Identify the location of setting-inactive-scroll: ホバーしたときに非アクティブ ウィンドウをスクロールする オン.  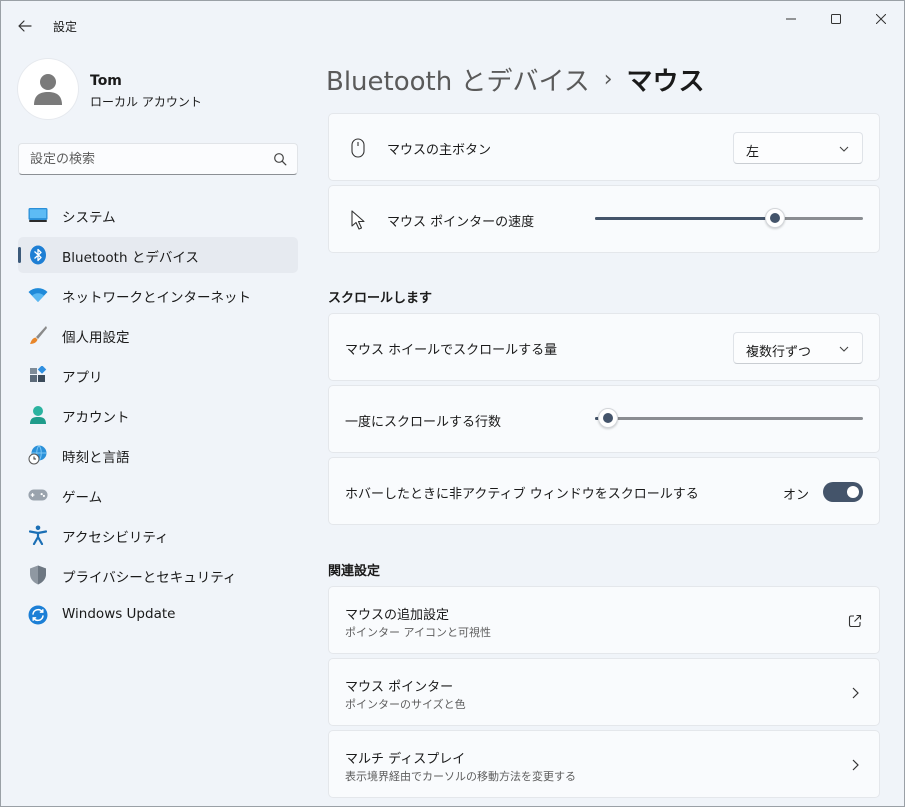
(604, 491).